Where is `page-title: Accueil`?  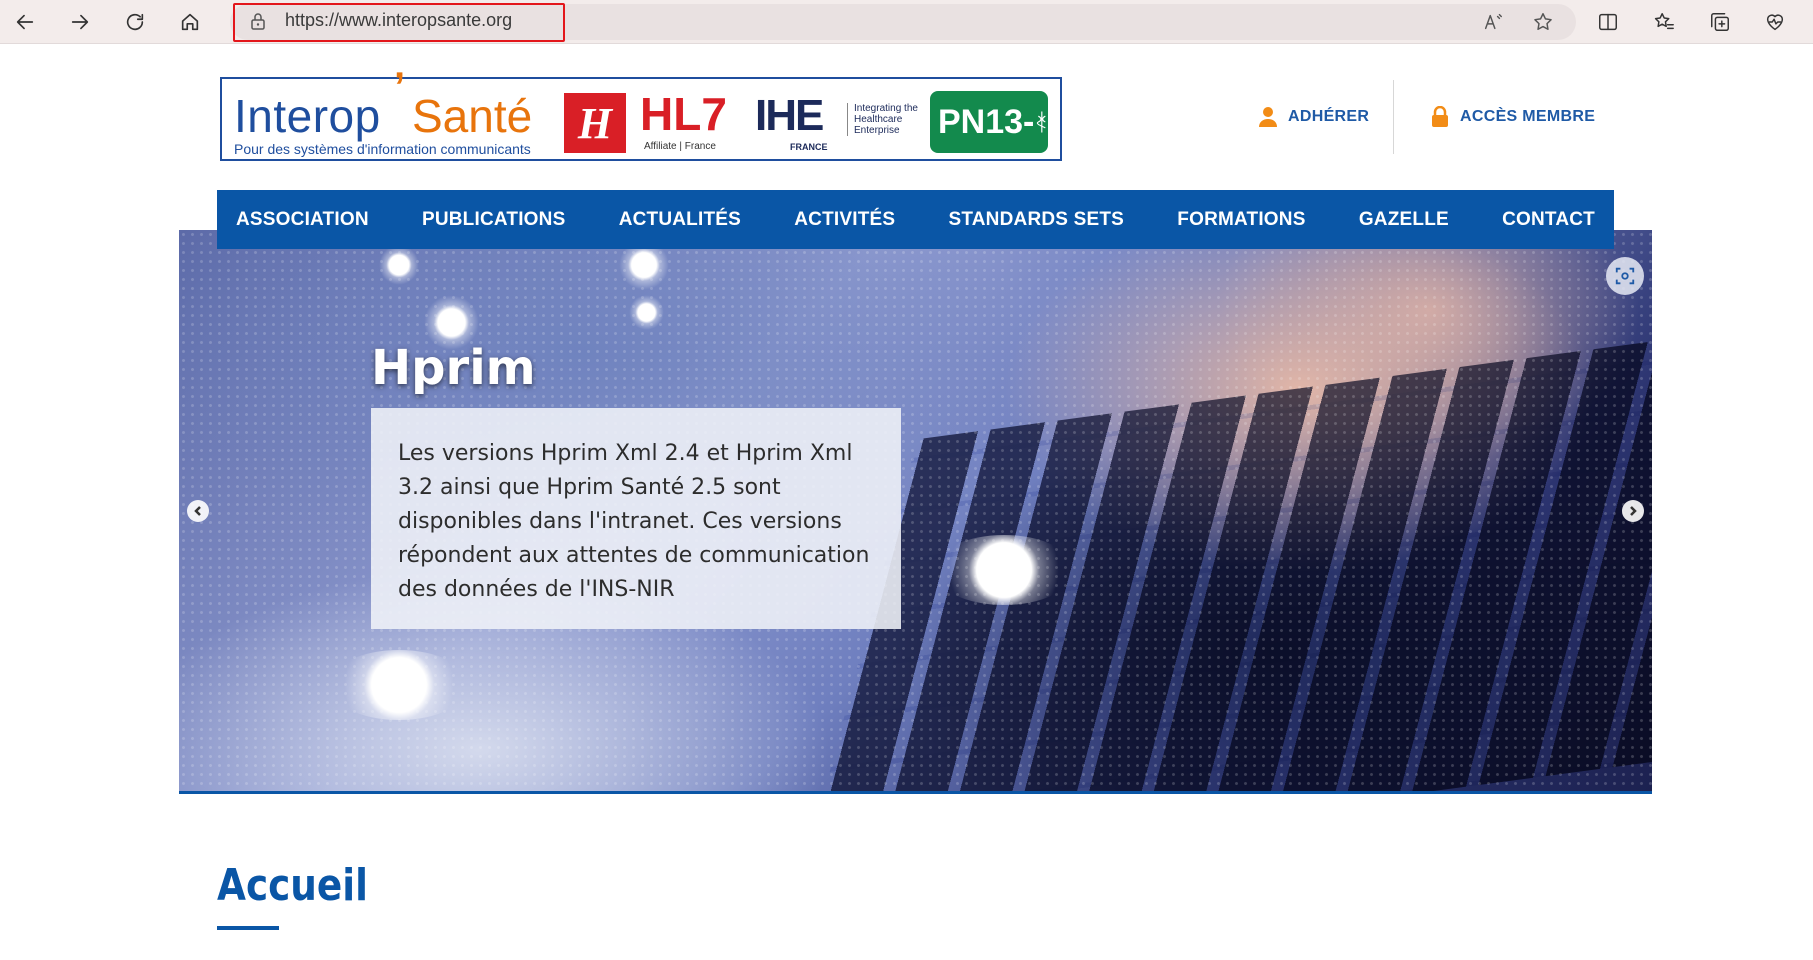
page-title: Accueil is located at coordinates (292, 885).